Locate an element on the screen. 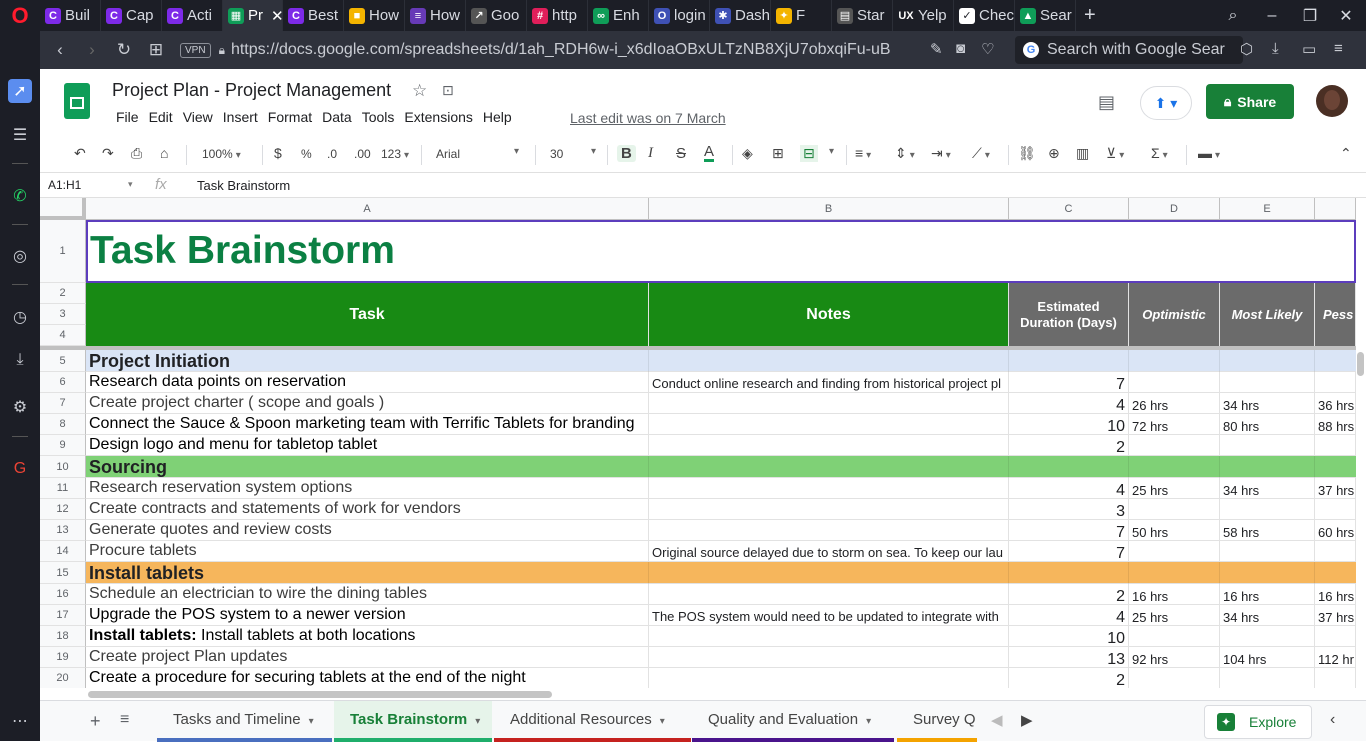  cell-opt: 92 hrs is located at coordinates (1174, 657).